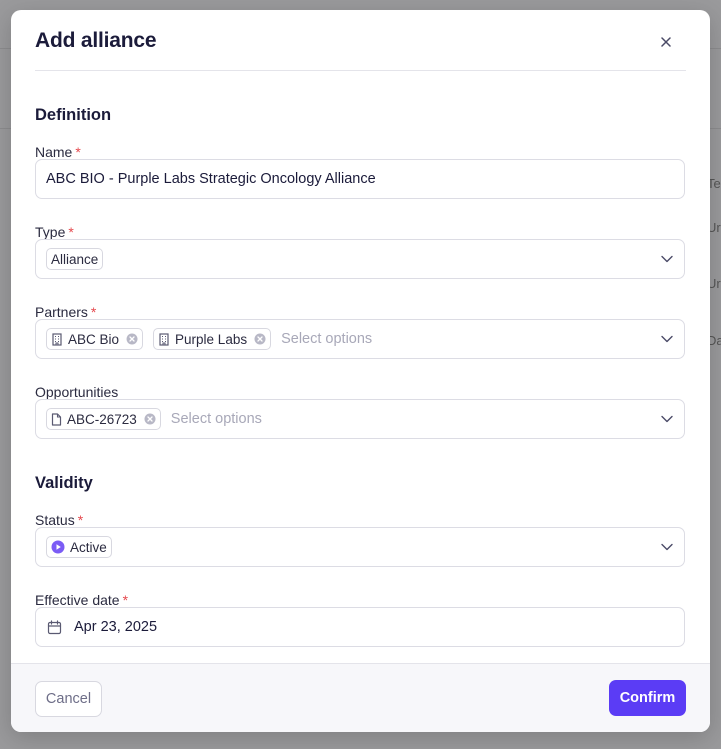 This screenshot has width=721, height=749. Describe the element at coordinates (95, 339) in the screenshot. I see `partner-chip: ABC Bio` at that location.